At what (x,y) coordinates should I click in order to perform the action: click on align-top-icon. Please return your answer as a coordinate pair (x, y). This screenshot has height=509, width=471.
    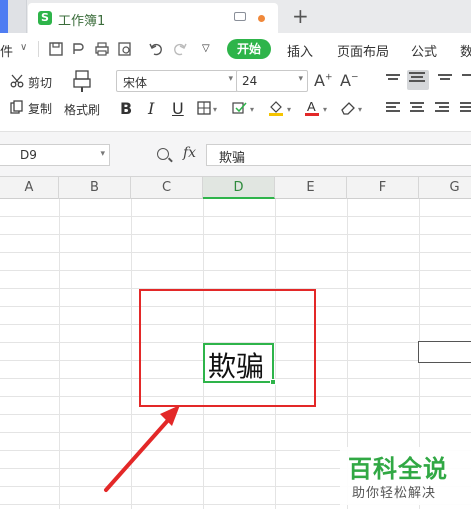
    Looking at the image, I should click on (395, 81).